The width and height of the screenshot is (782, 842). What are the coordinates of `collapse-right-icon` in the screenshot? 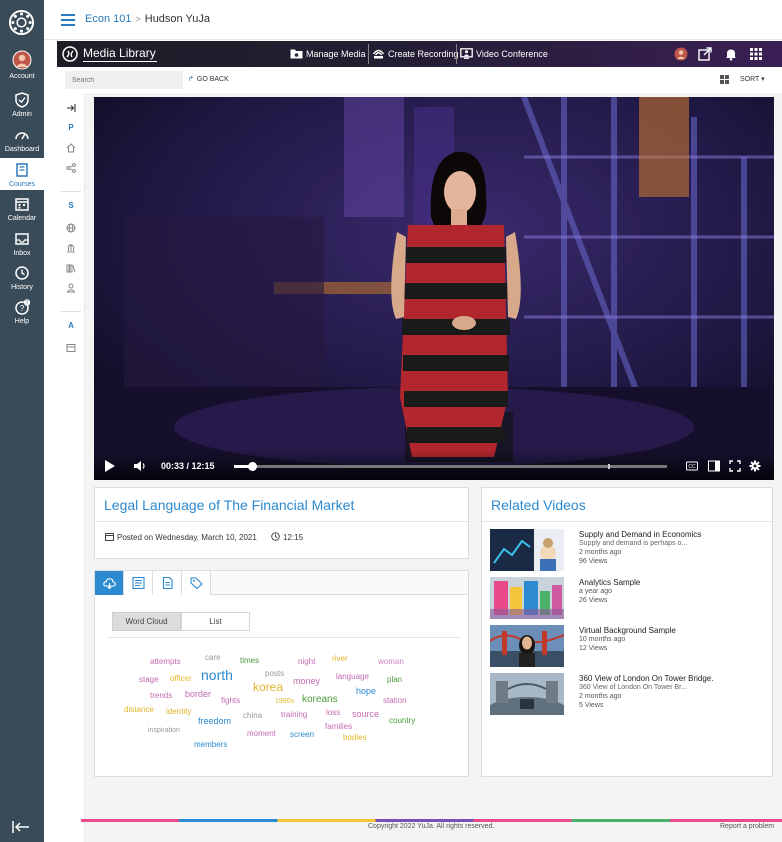 It's located at (71, 108).